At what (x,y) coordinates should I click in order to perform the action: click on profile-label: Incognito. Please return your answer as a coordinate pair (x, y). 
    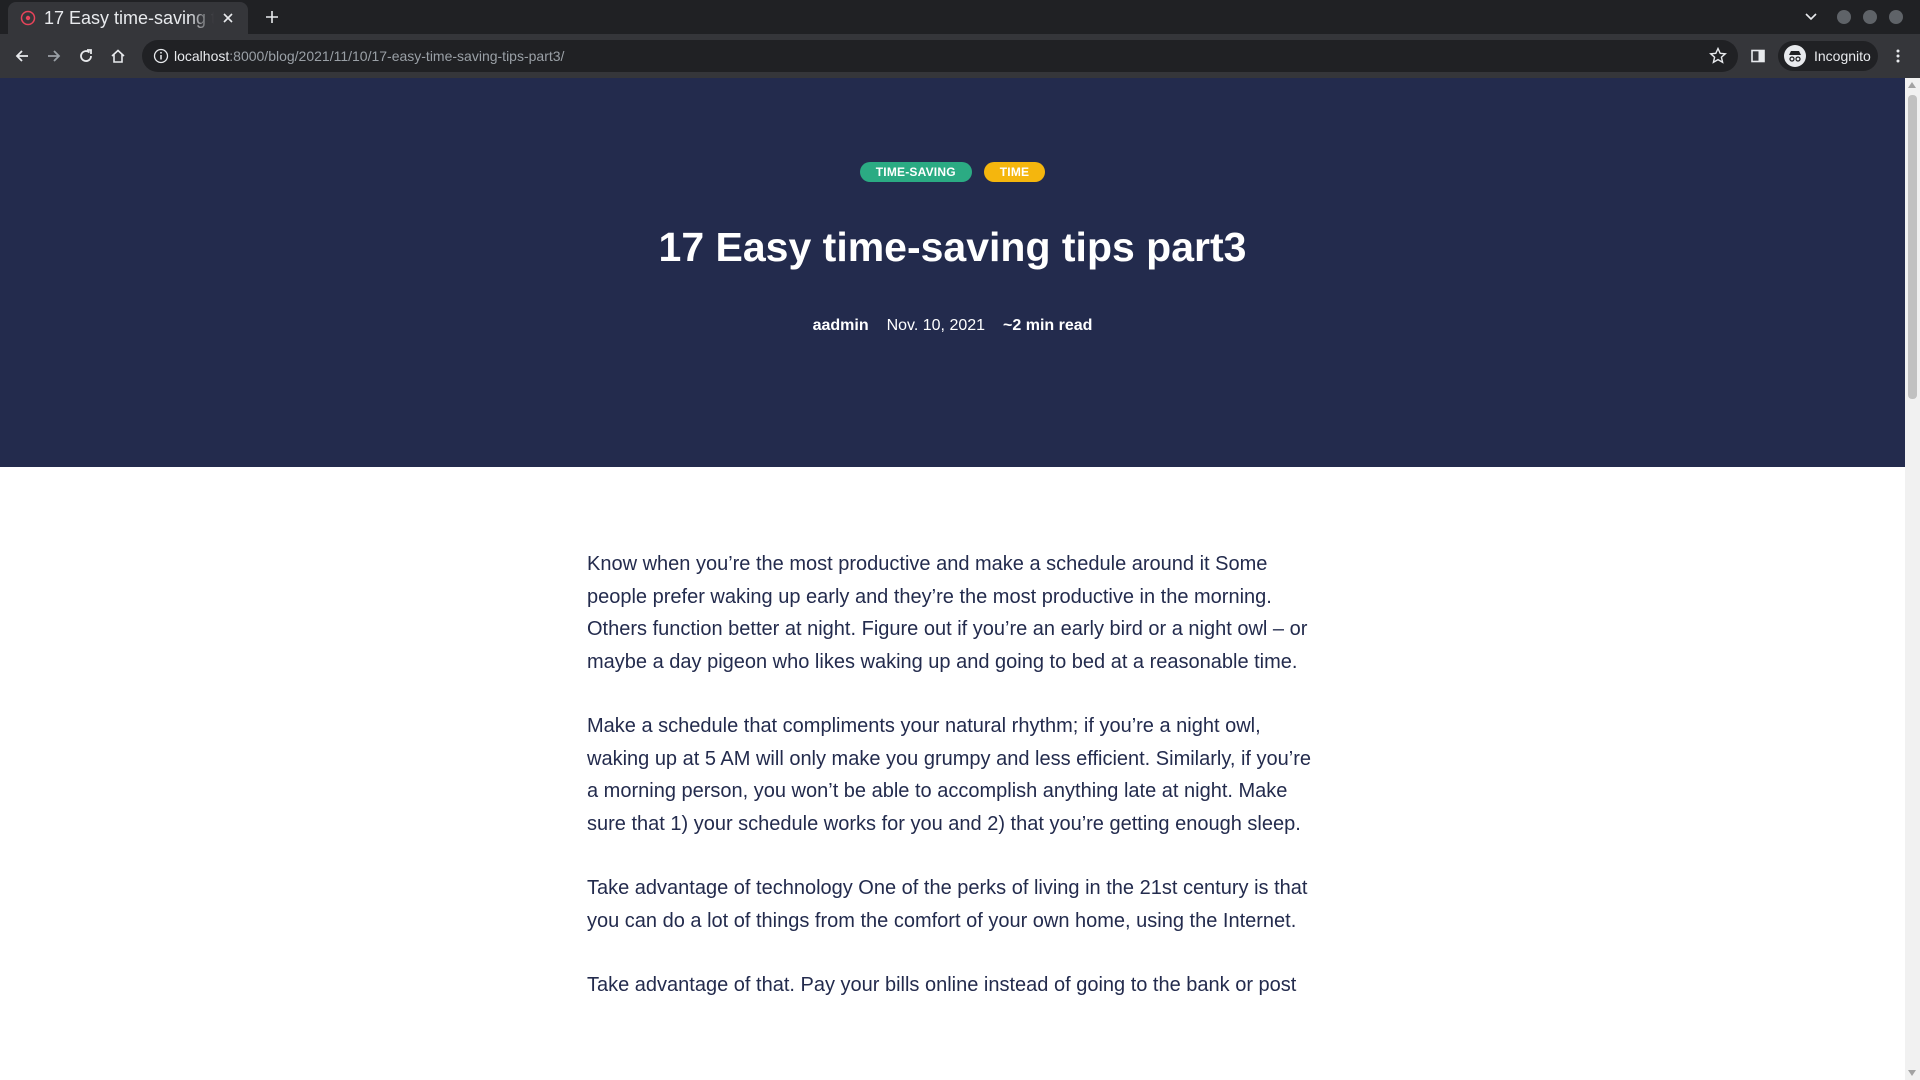
    Looking at the image, I should click on (1842, 56).